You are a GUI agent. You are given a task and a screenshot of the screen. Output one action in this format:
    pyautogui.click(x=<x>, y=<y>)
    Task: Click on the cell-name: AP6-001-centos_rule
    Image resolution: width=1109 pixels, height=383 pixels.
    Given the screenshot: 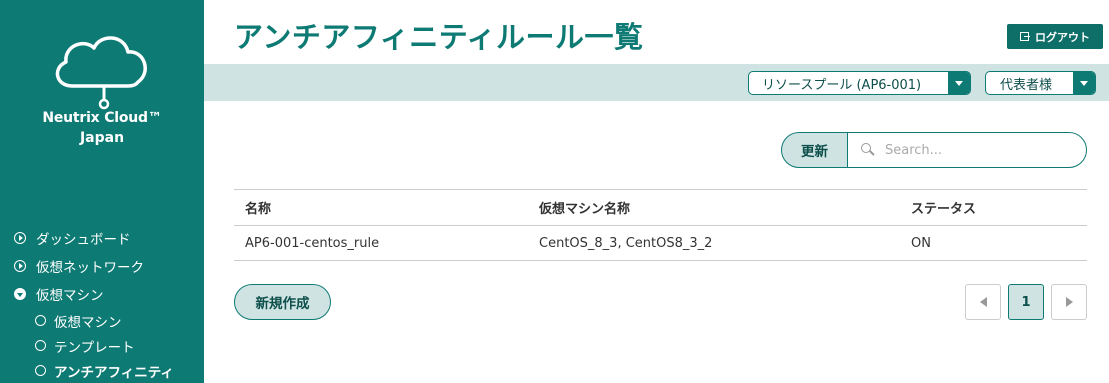 What is the action you would take?
    pyautogui.click(x=312, y=243)
    